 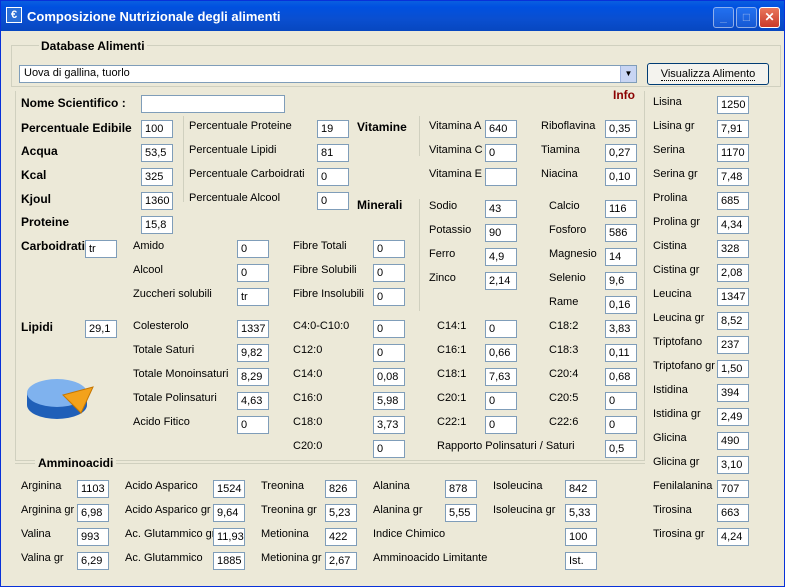 What do you see at coordinates (621, 401) in the screenshot?
I see `c20-5-field: 0` at bounding box center [621, 401].